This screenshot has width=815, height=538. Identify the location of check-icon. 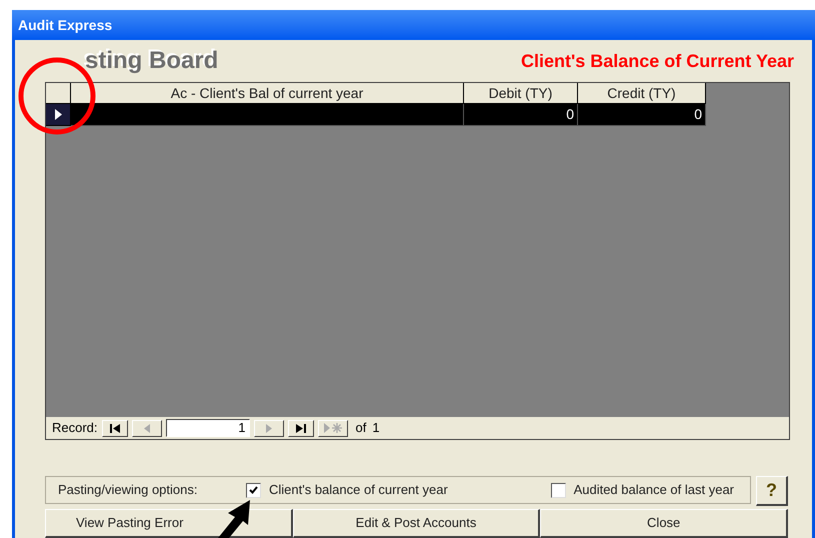
(253, 490).